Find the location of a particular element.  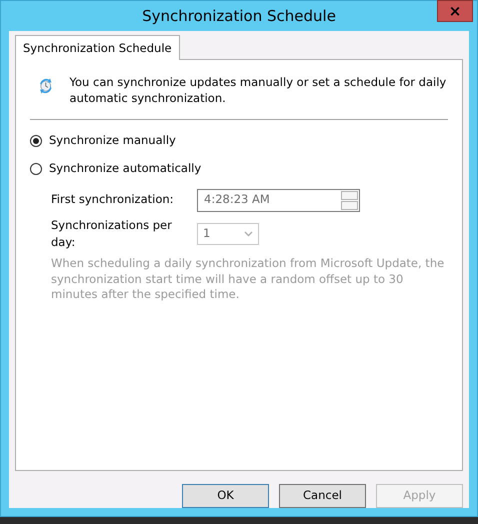

first-sync-label: First synchronization: is located at coordinates (113, 199).